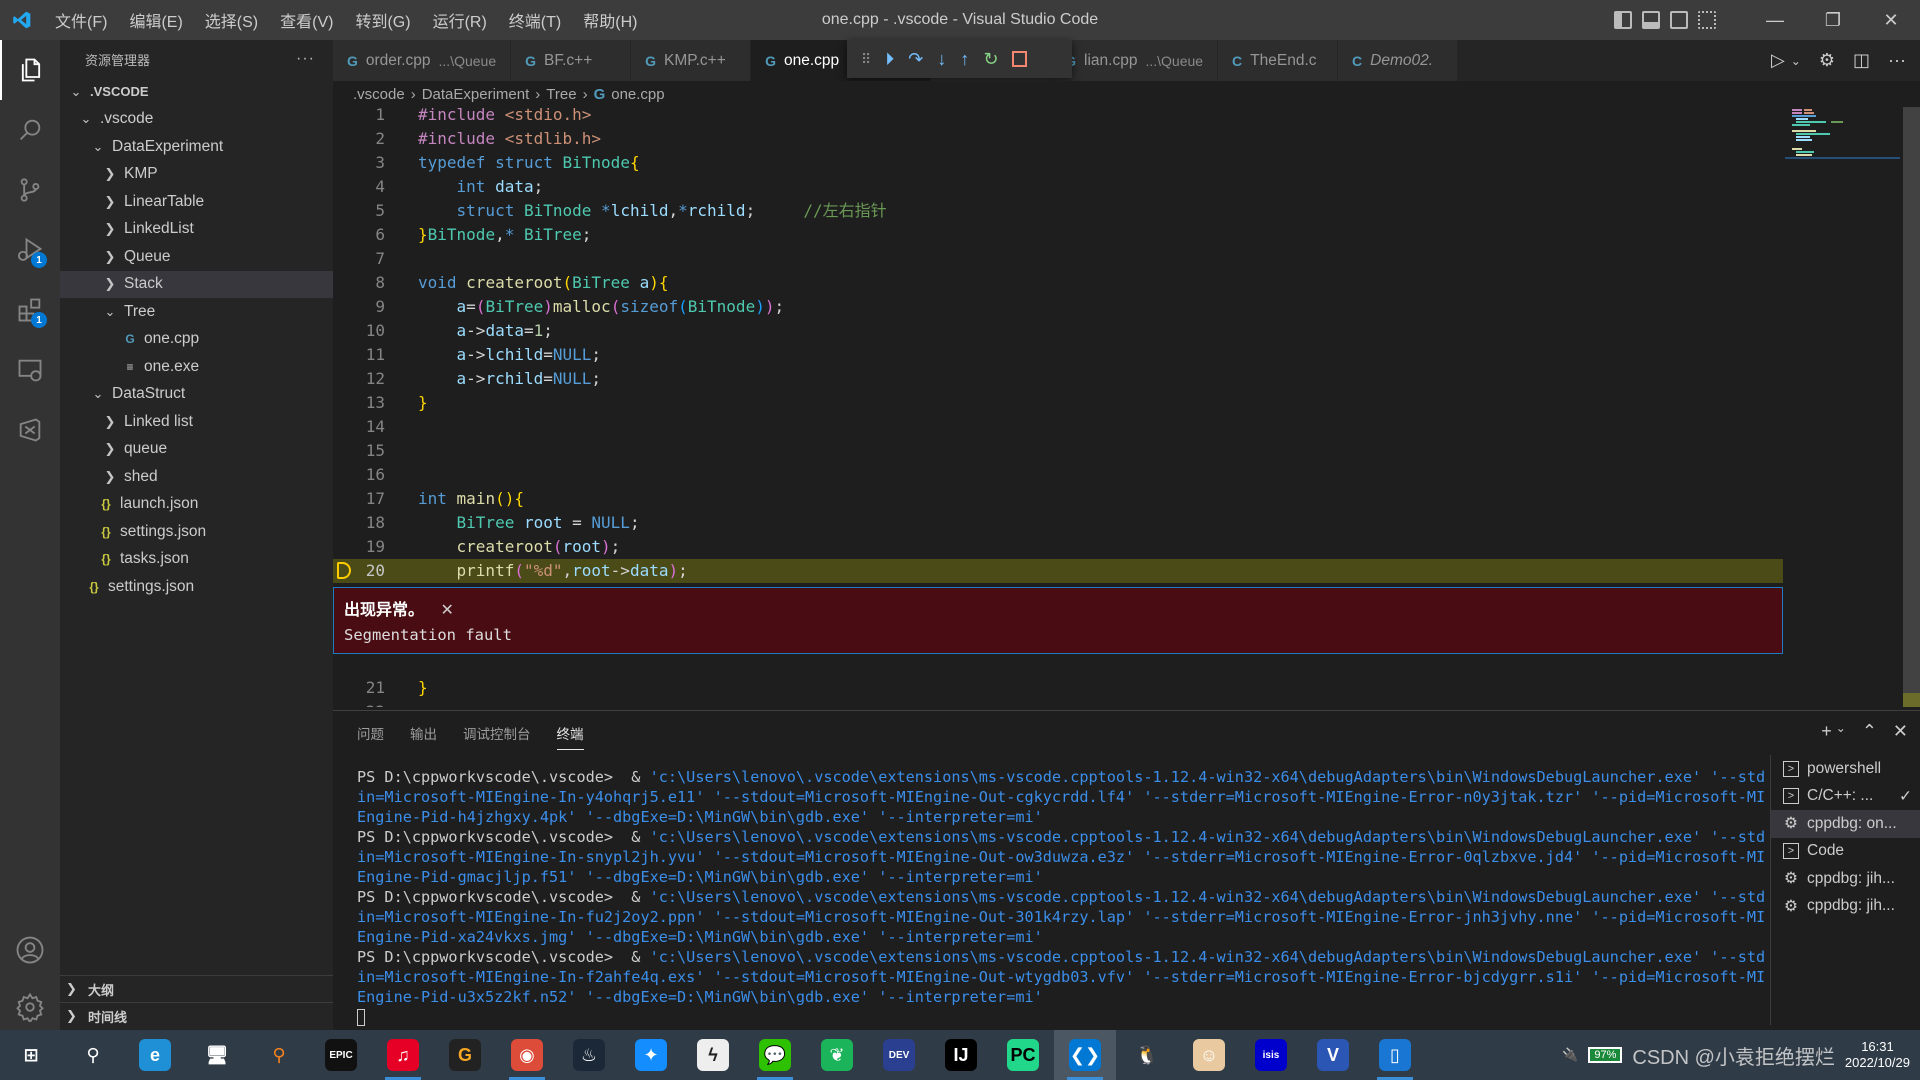  What do you see at coordinates (196, 505) in the screenshot?
I see `tree-file: {} launch.json` at bounding box center [196, 505].